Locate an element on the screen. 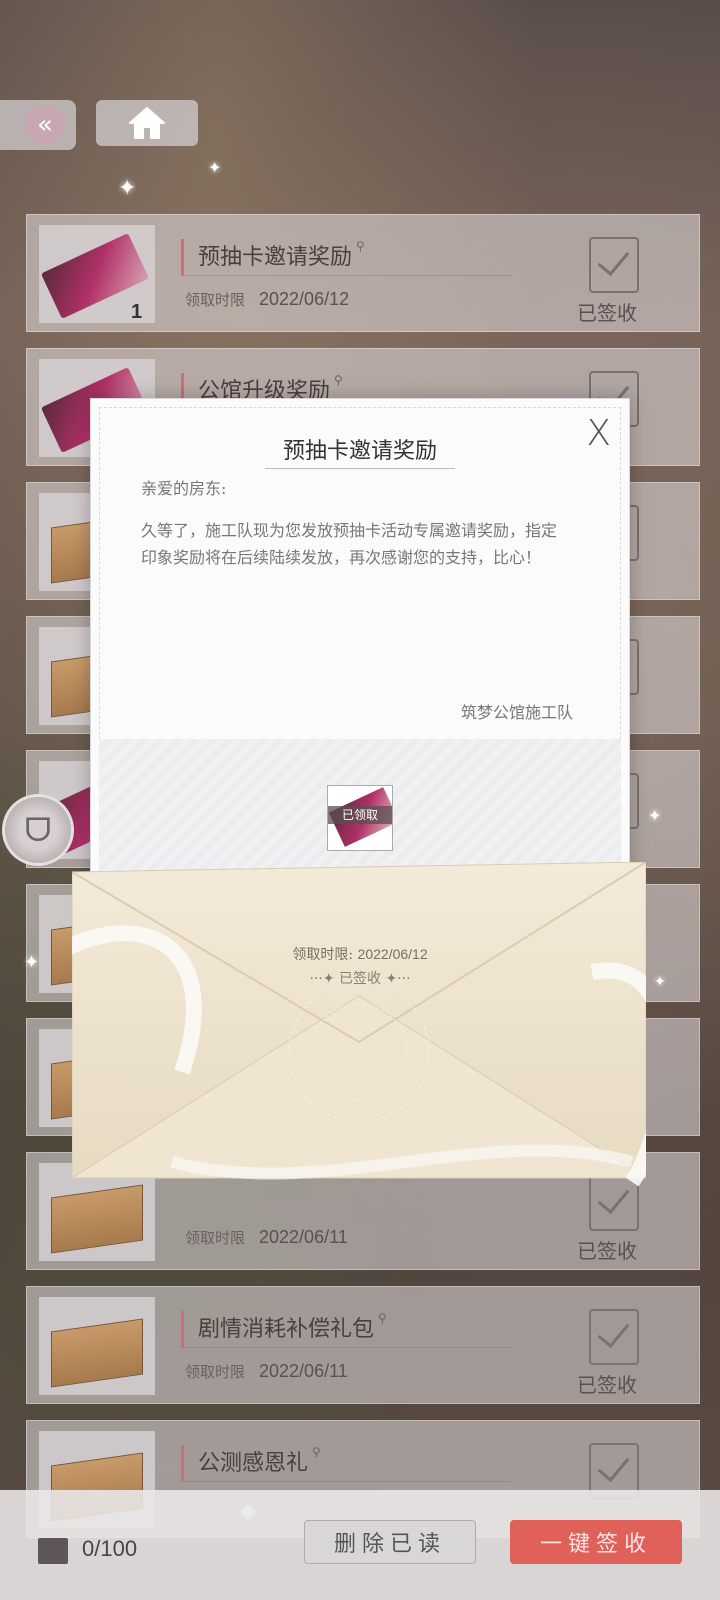 The width and height of the screenshot is (720, 1600). envelope-deadline-date: 2022/06/12 is located at coordinates (392, 954).